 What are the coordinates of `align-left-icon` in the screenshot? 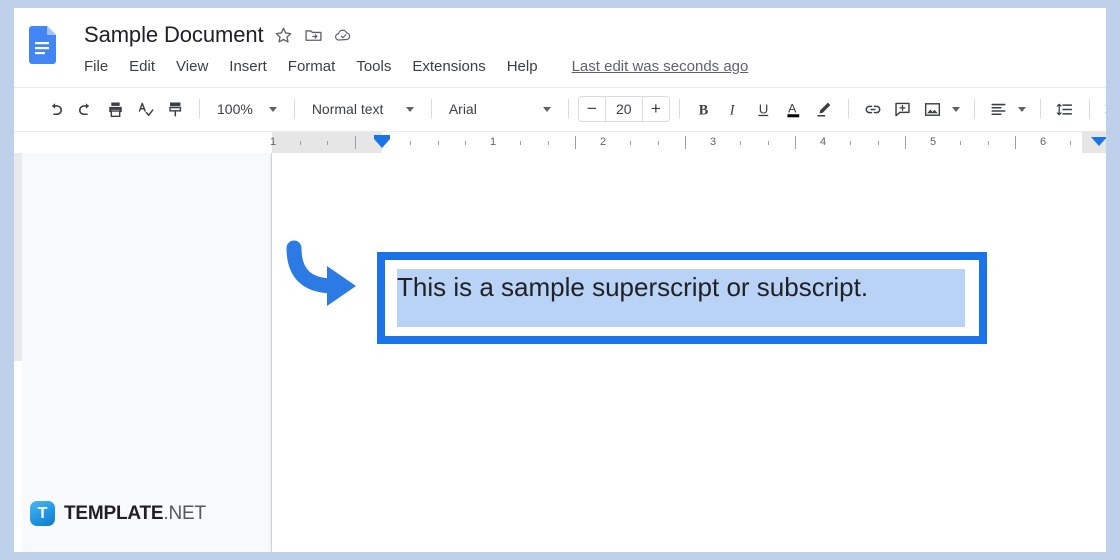 It's located at (999, 109).